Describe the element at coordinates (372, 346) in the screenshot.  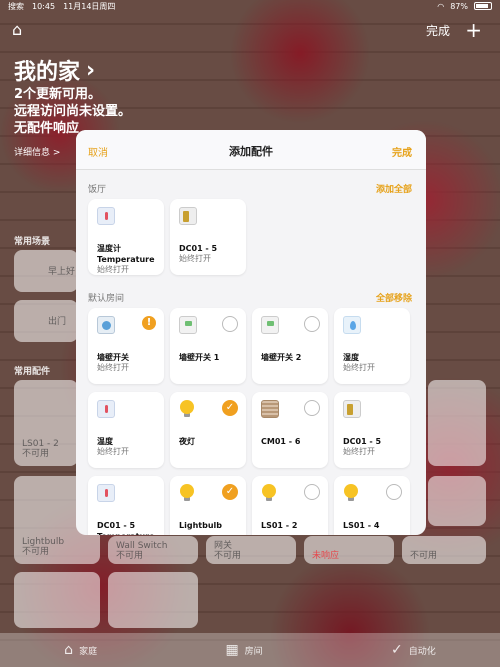
I see `accessory-tile: 湿度 始终打开` at that location.